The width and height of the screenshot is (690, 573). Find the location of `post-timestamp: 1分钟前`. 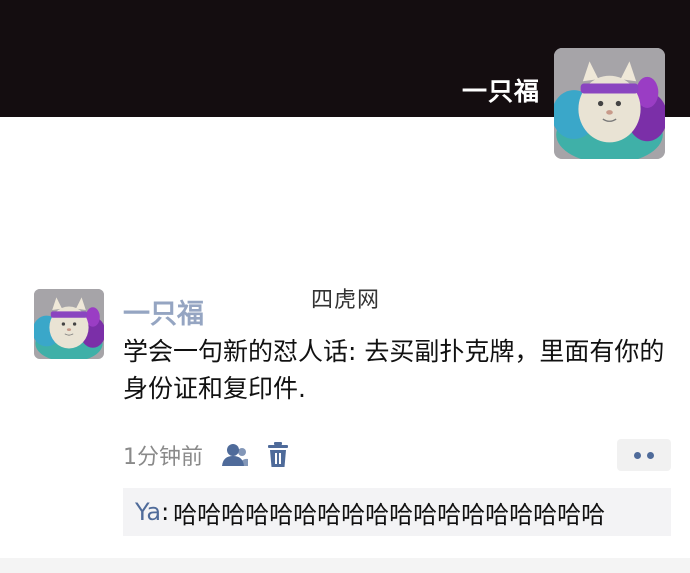

post-timestamp: 1分钟前 is located at coordinates (163, 457).